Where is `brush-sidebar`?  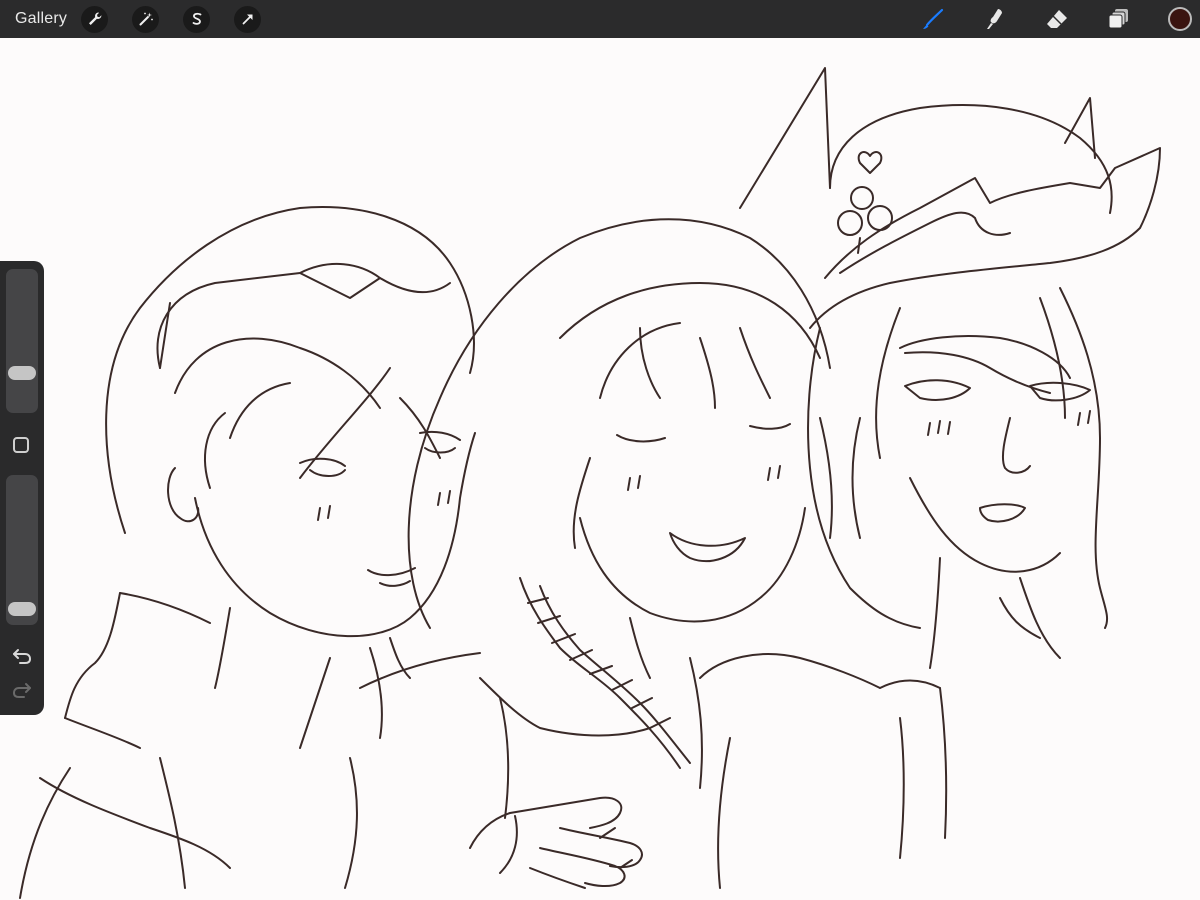
brush-sidebar is located at coordinates (22, 488).